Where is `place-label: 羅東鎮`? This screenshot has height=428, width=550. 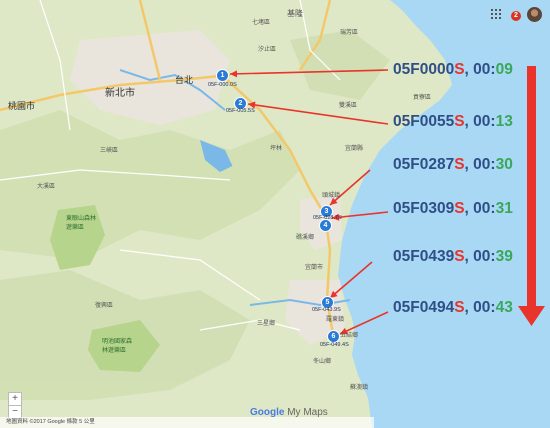
place-label: 羅東鎮 is located at coordinates (335, 320).